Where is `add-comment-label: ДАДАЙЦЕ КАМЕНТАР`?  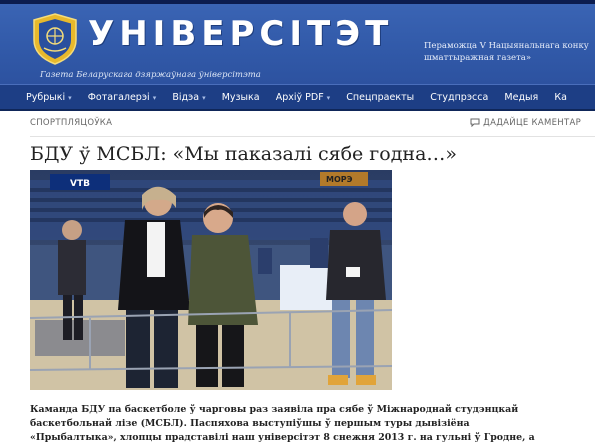
add-comment-label: ДАДАЙЦЕ КАМЕНТАР is located at coordinates (532, 123).